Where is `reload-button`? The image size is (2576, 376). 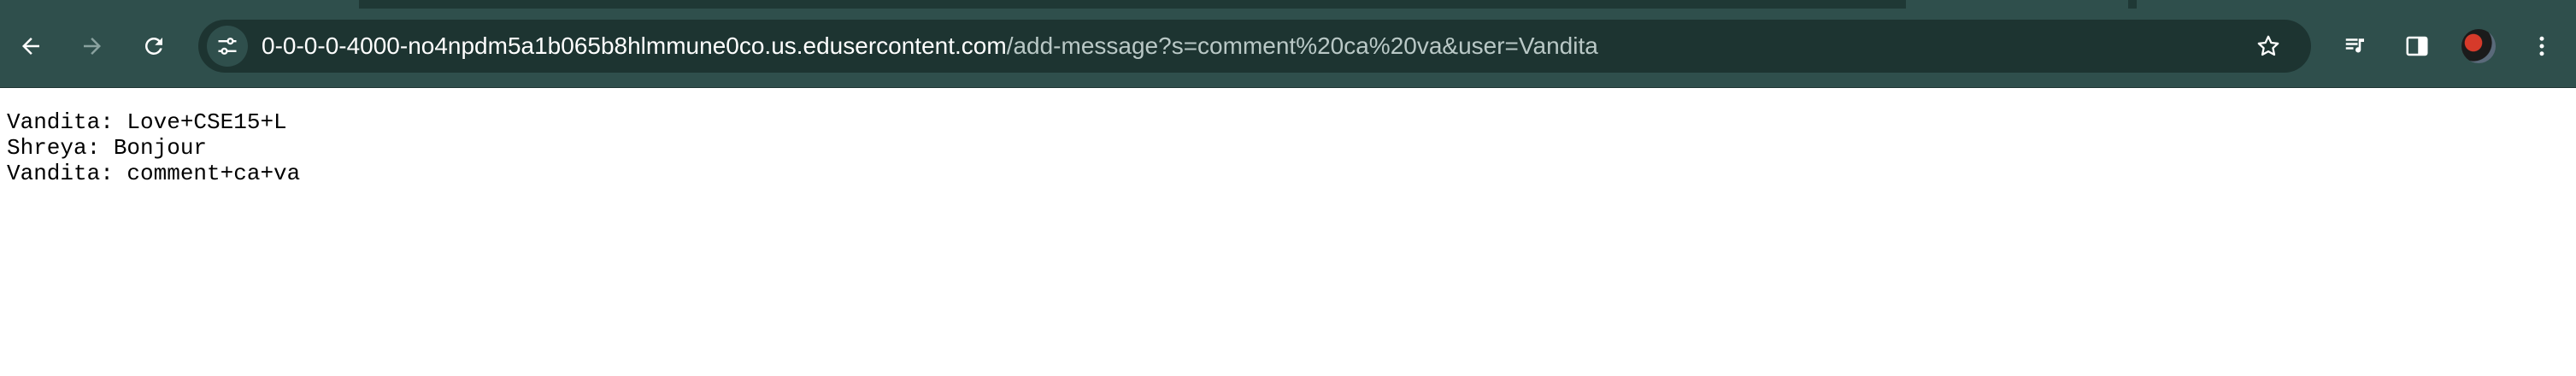
reload-button is located at coordinates (153, 46).